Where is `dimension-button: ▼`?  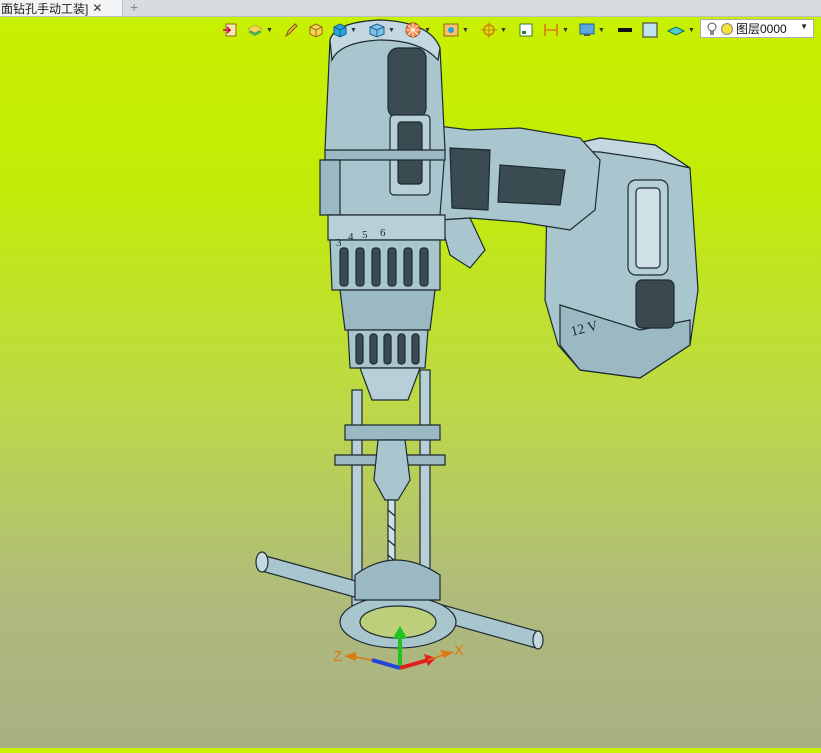 dimension-button: ▼ is located at coordinates (555, 30).